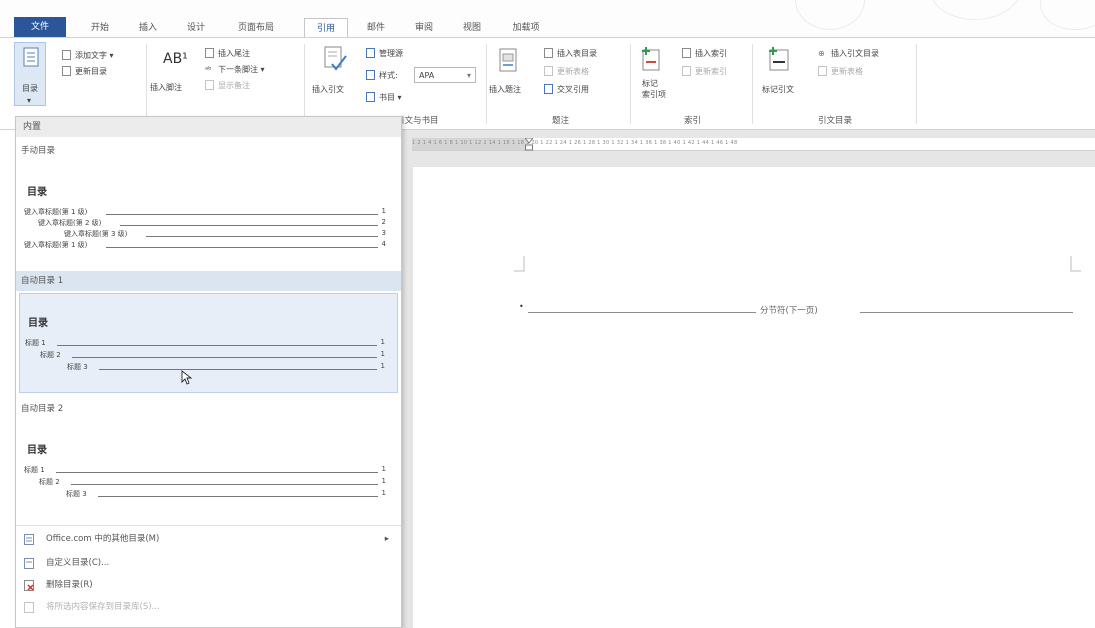 The height and width of the screenshot is (628, 1095). I want to click on tab-insert: 插入, so click(148, 28).